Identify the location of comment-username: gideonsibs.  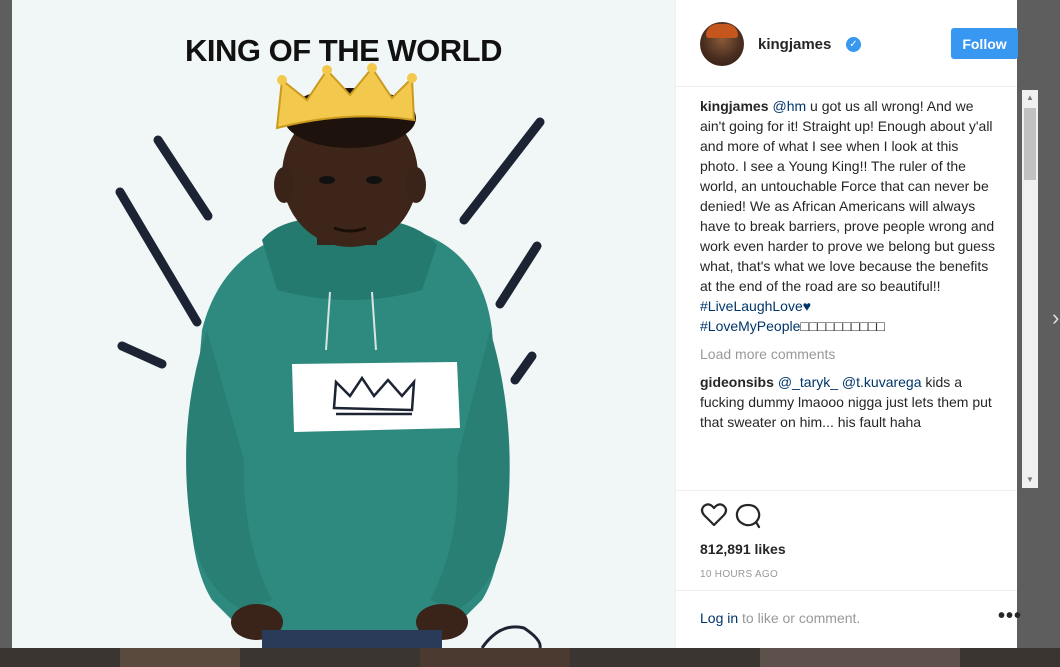
(737, 382).